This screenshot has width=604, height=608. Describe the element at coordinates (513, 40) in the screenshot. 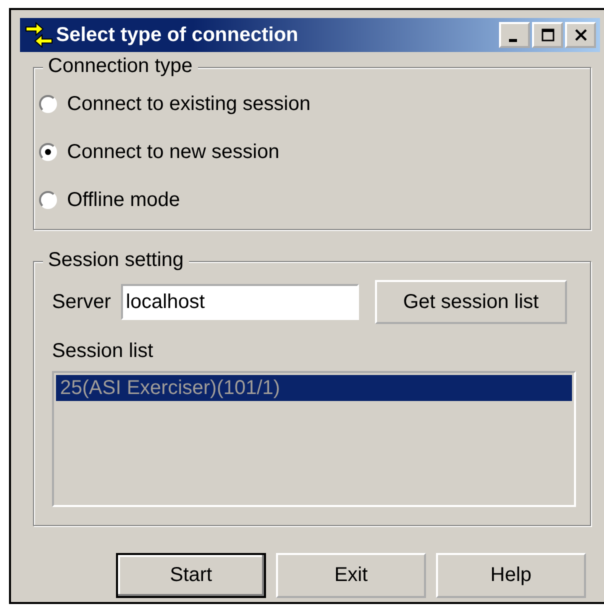

I see `minimize-icon` at that location.